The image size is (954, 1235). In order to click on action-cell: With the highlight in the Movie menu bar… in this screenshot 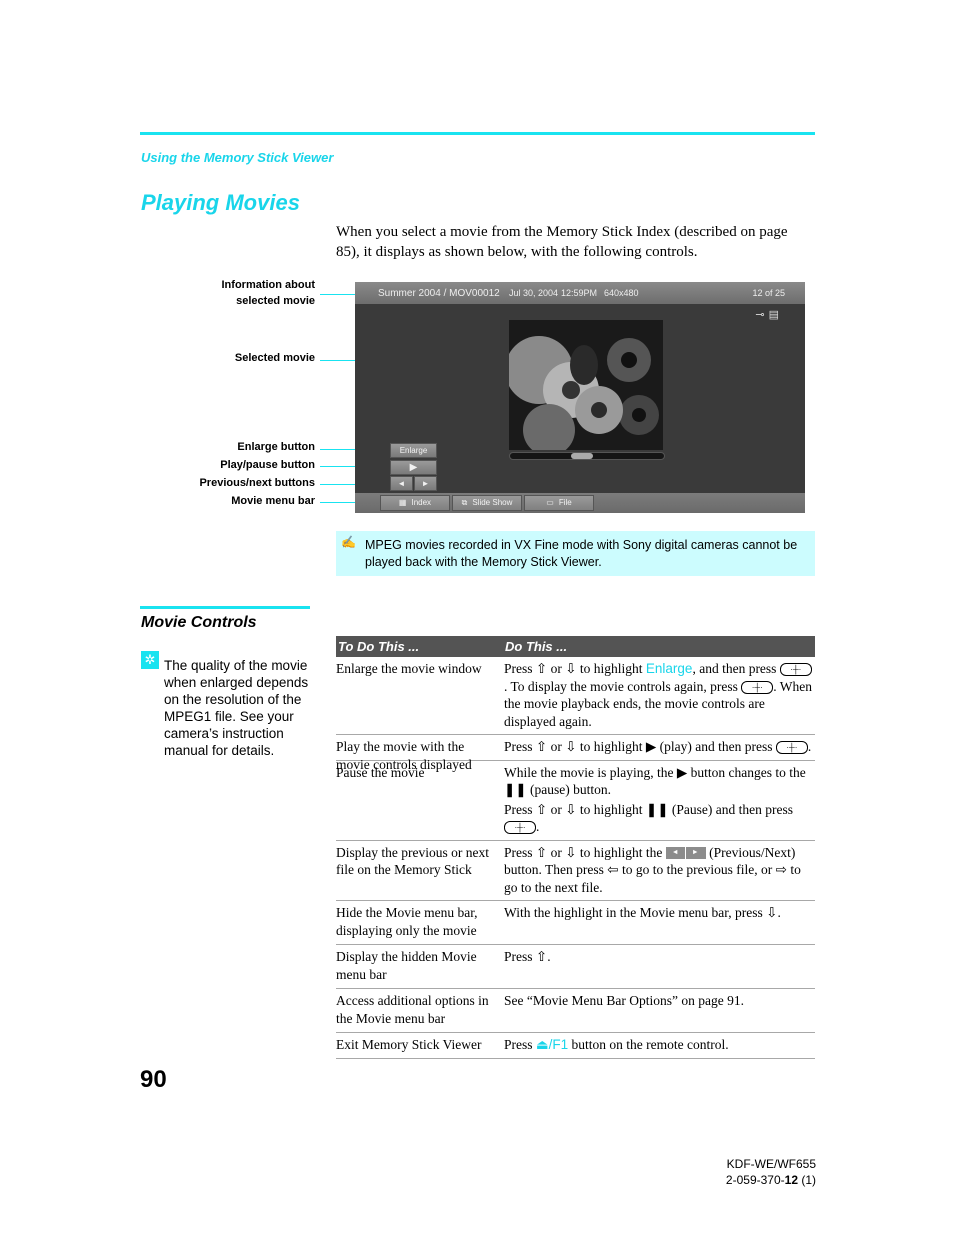, I will do `click(642, 912)`.